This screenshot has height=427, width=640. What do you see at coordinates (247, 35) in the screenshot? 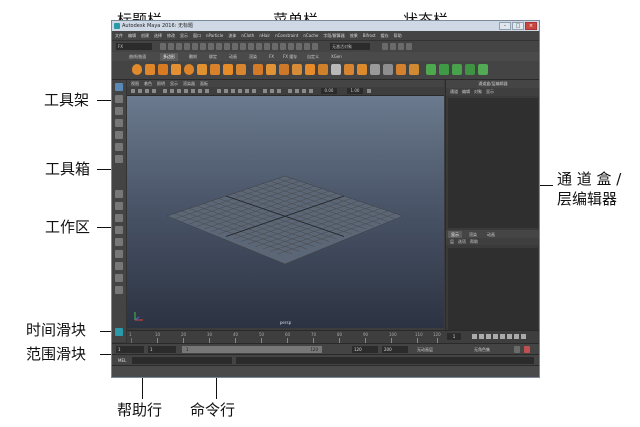
I see `menu-ncloth: nCloth` at bounding box center [247, 35].